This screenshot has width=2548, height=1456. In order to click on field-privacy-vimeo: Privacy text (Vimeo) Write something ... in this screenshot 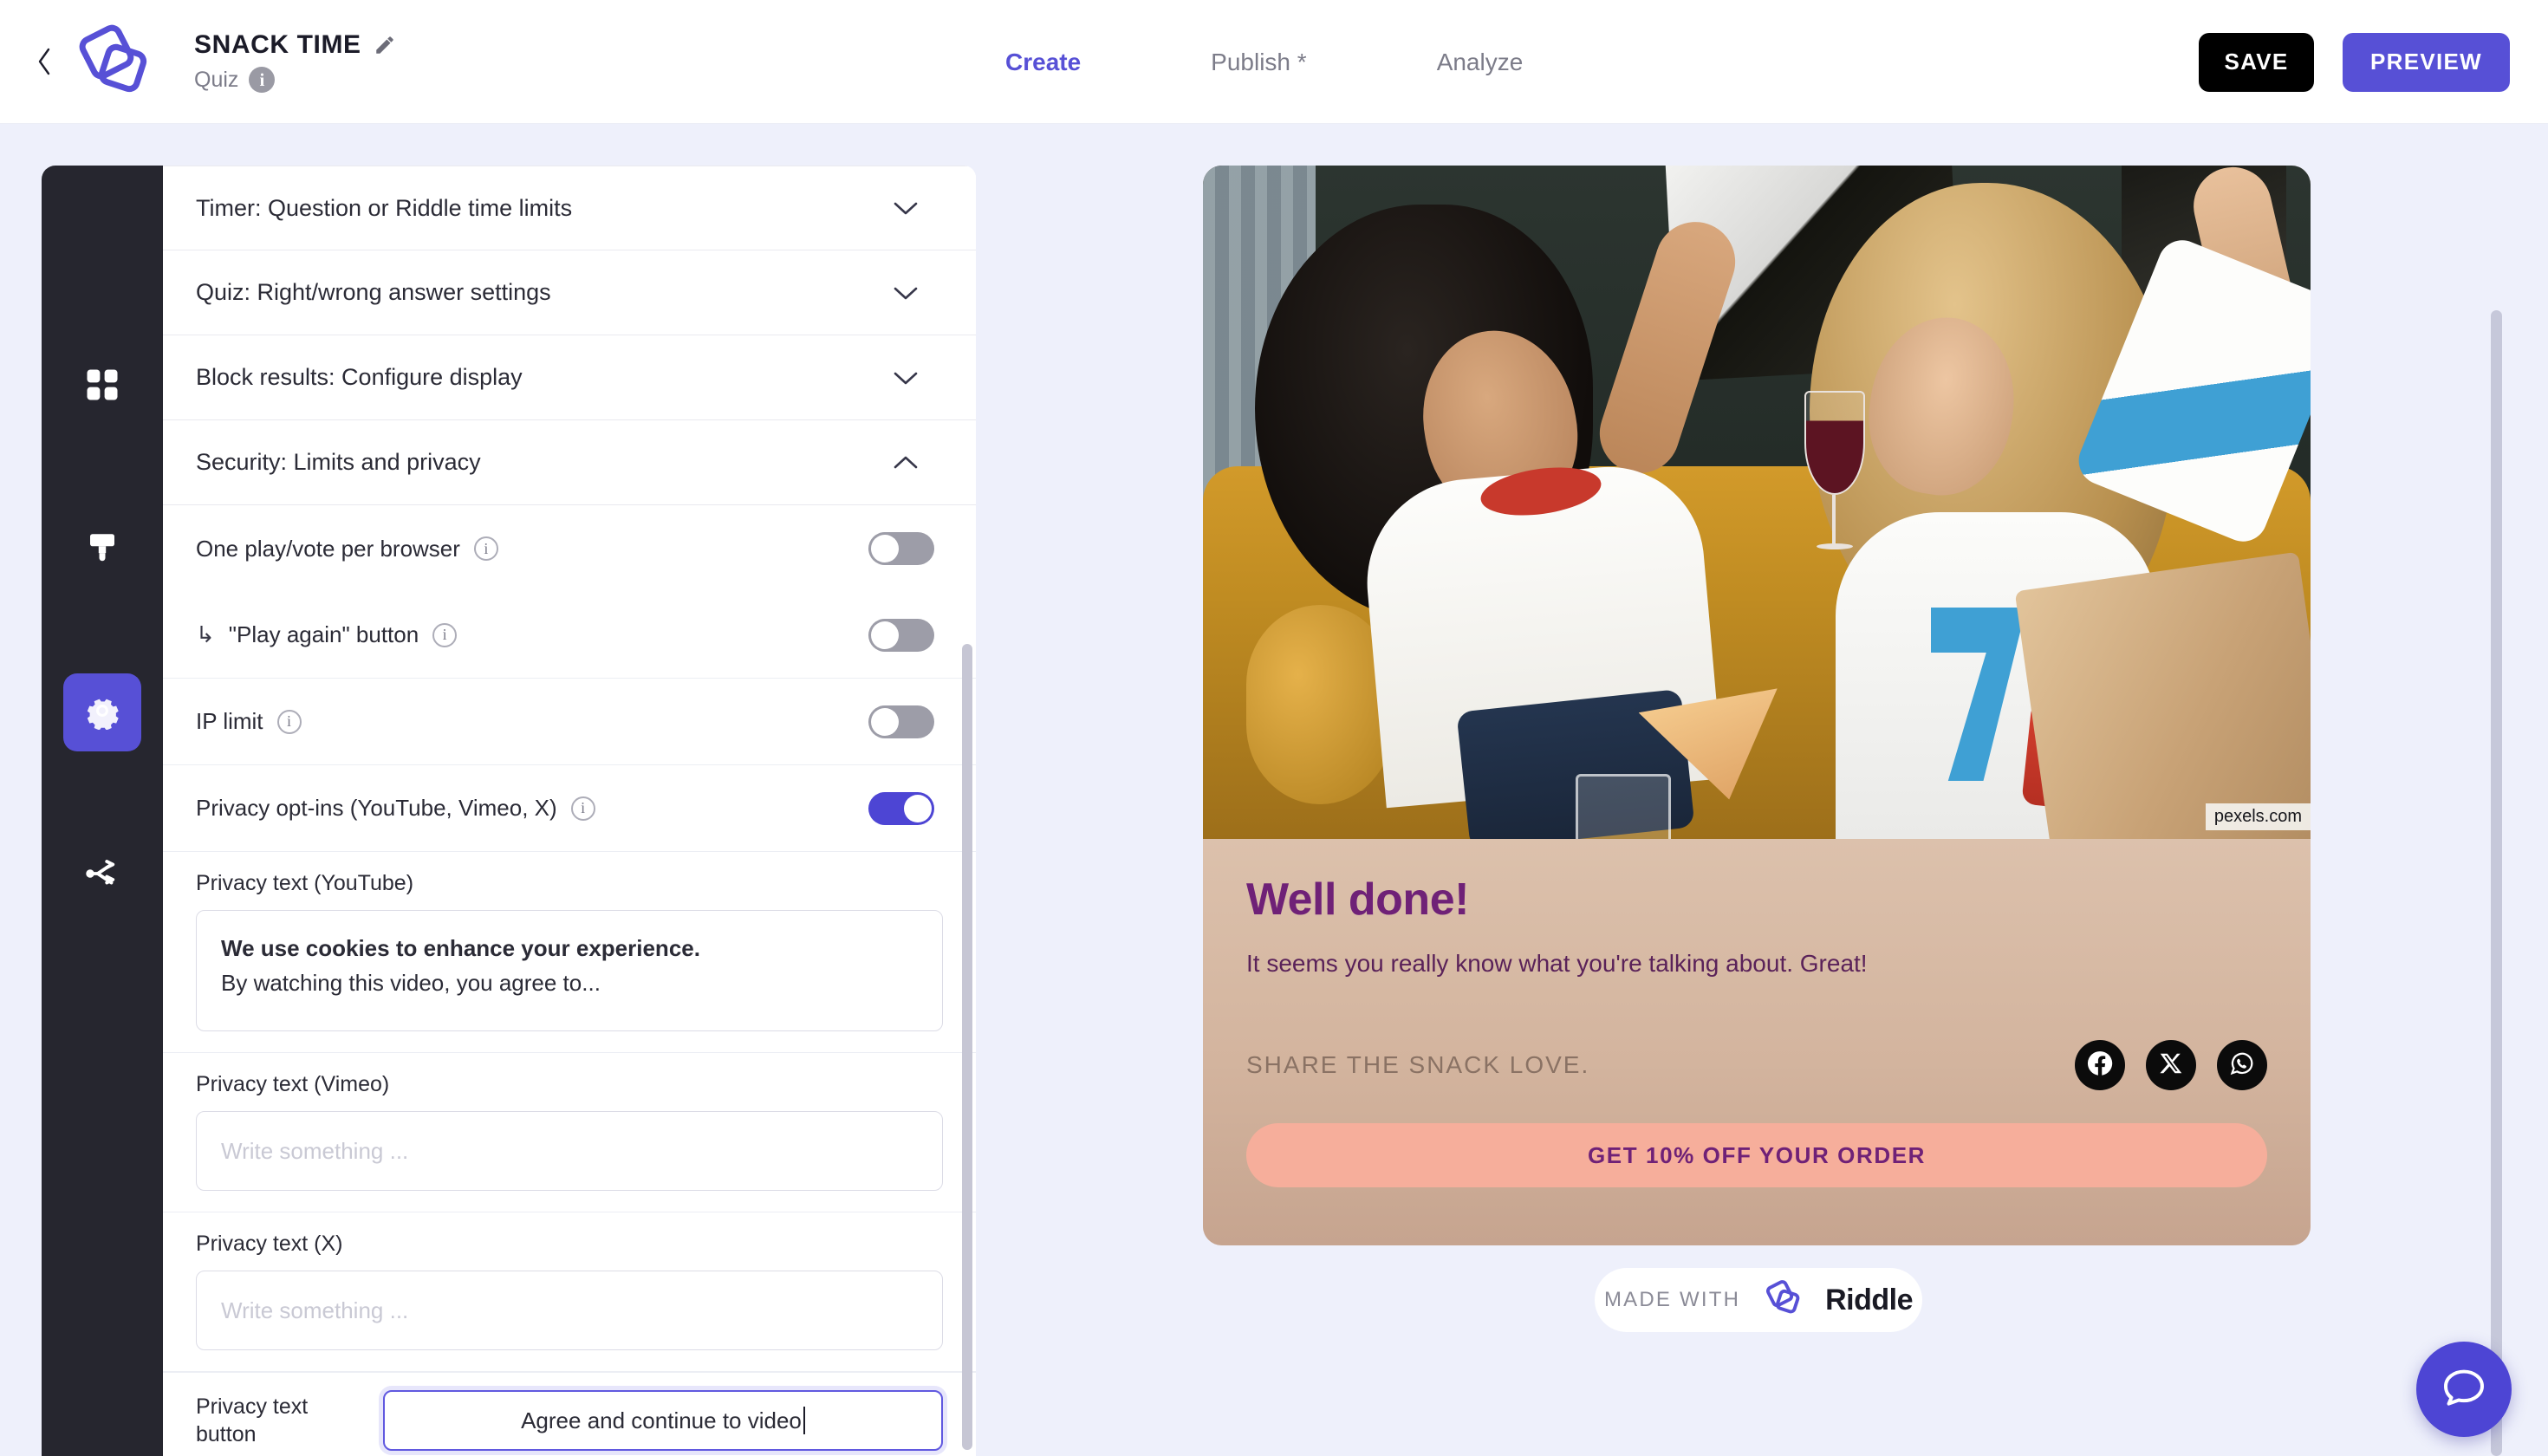, I will do `click(569, 1132)`.